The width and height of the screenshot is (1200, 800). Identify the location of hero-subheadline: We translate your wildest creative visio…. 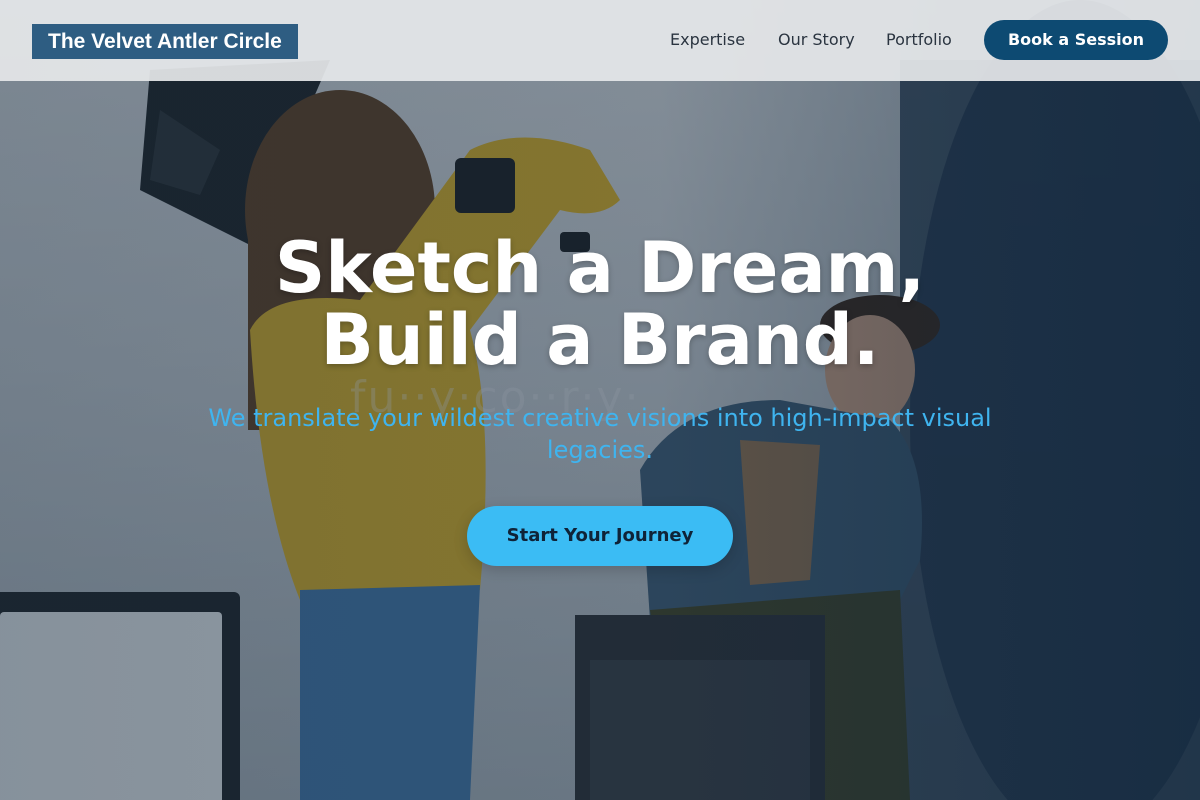
(600, 434).